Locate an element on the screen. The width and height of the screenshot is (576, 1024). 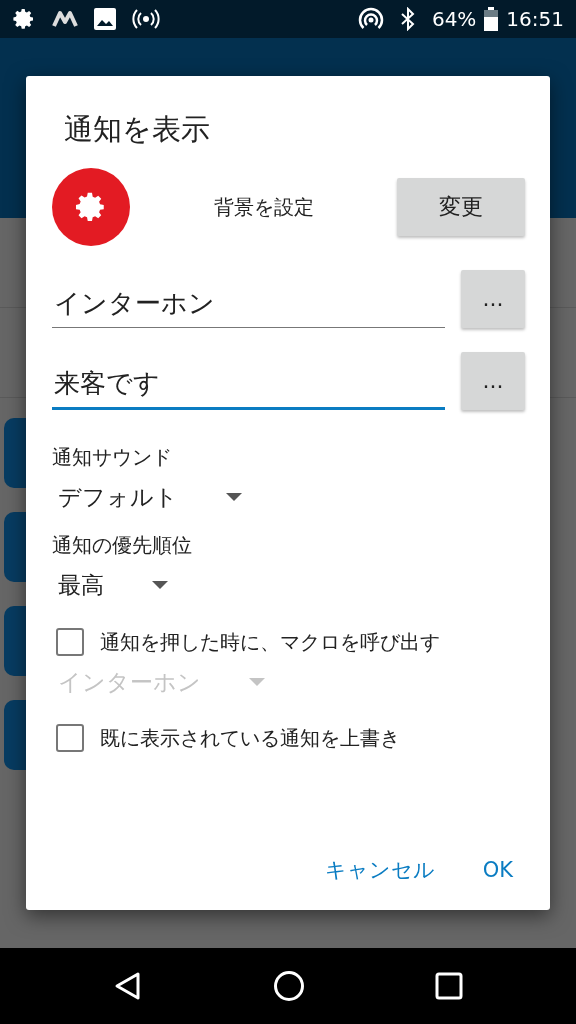
dialog-button: OK is located at coordinates (497, 870).